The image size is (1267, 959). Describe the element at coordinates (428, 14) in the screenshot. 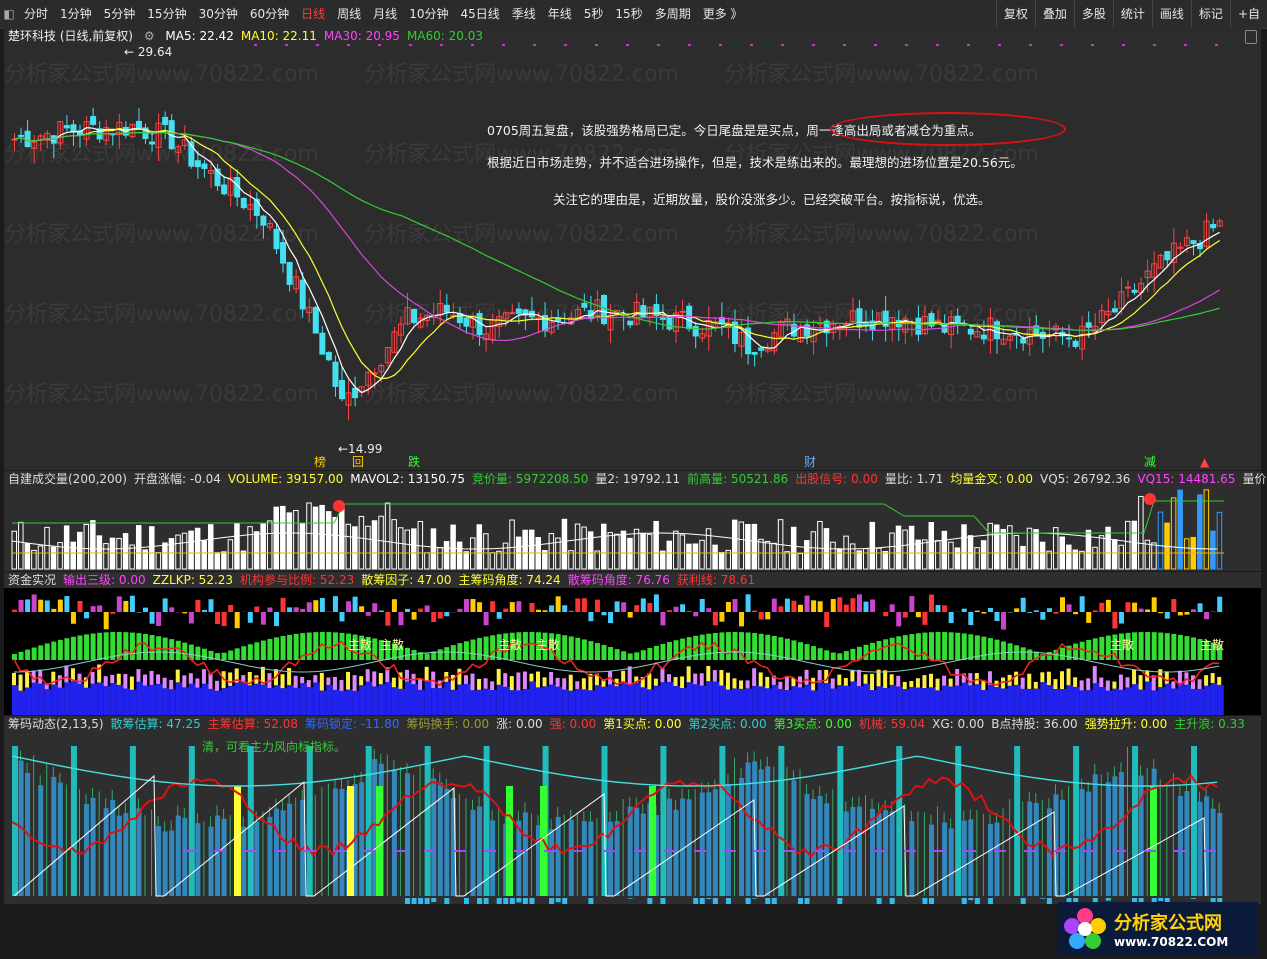

I see `period-tab-9: 10分钟` at that location.